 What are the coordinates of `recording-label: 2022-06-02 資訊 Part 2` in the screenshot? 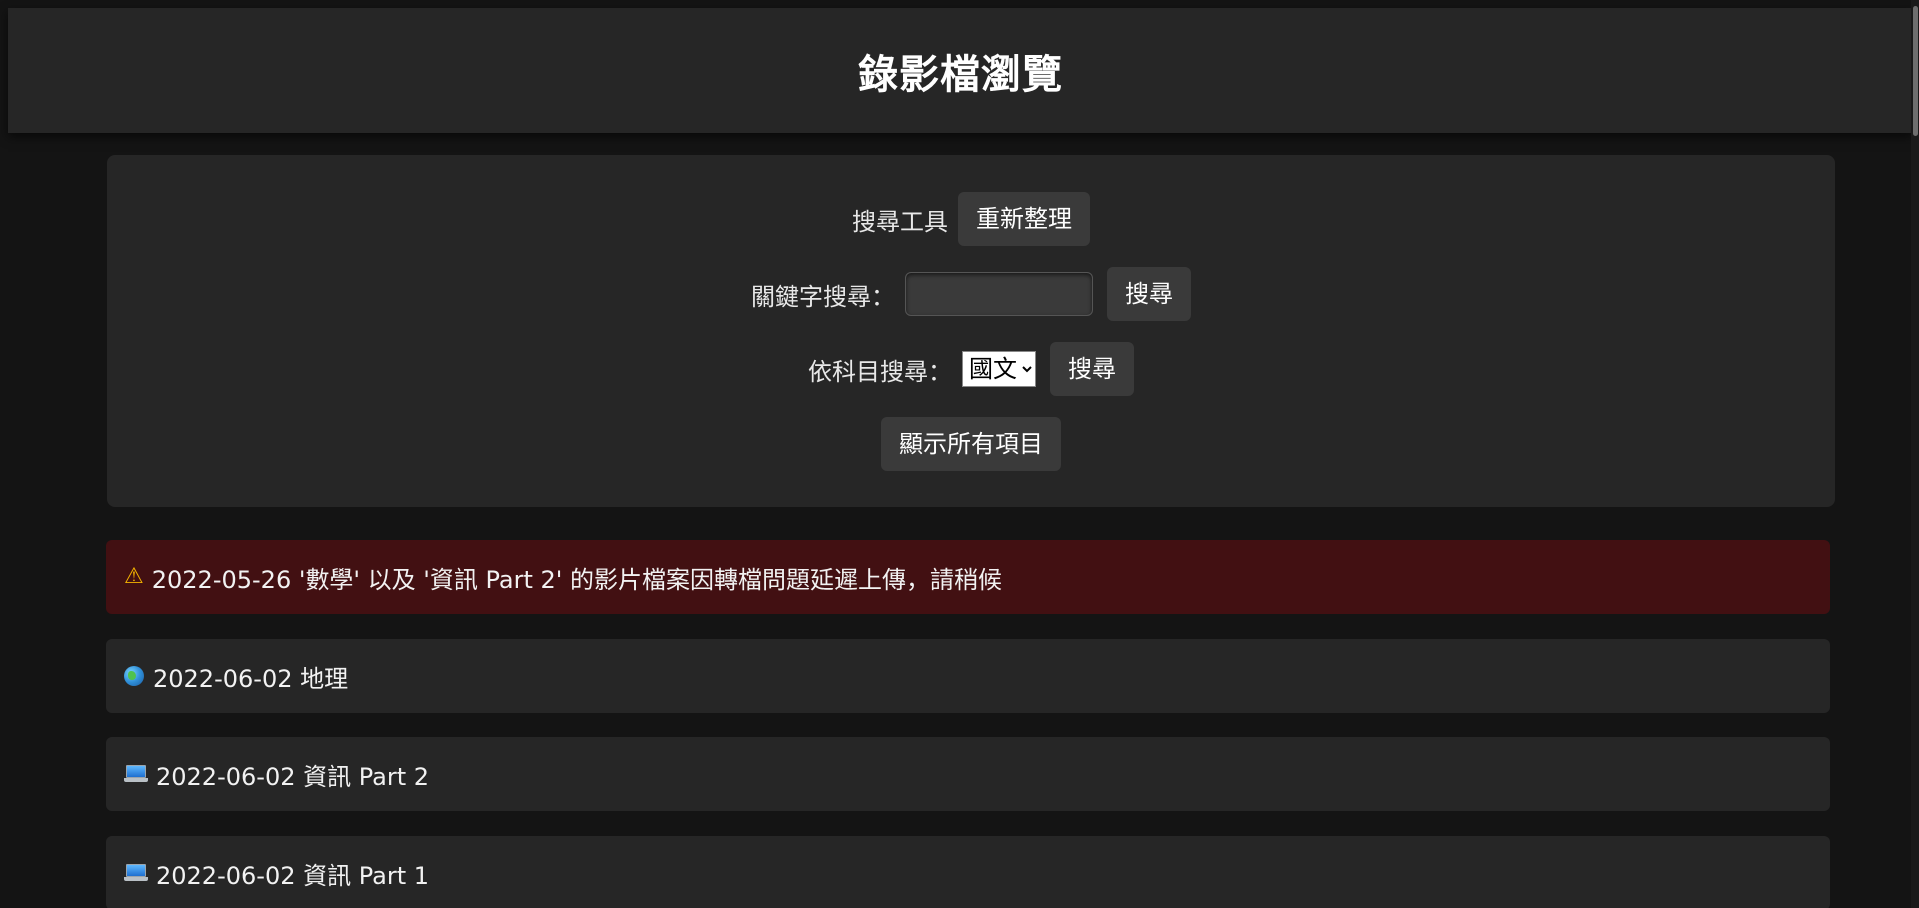 It's located at (293, 776).